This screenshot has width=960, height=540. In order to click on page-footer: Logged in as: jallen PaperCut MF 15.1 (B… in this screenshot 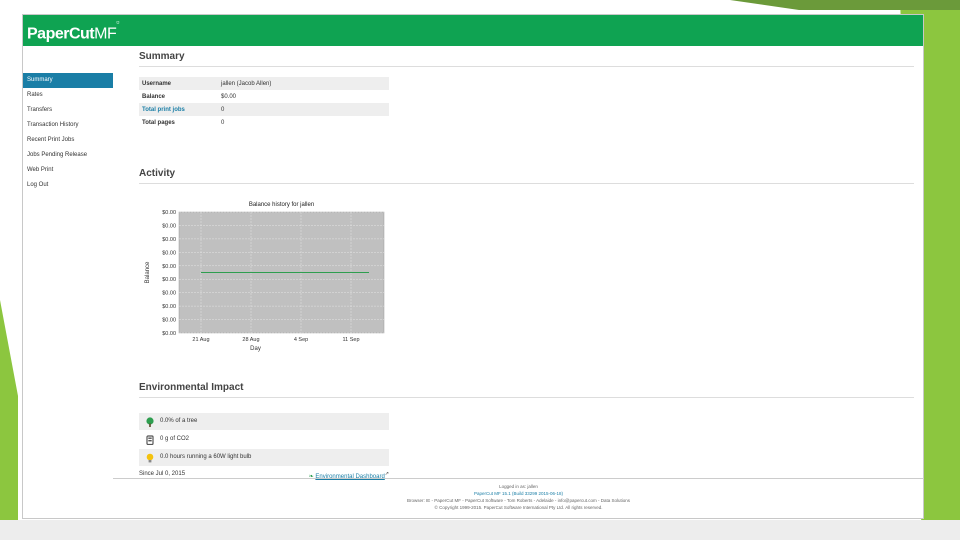, I will do `click(518, 494)`.